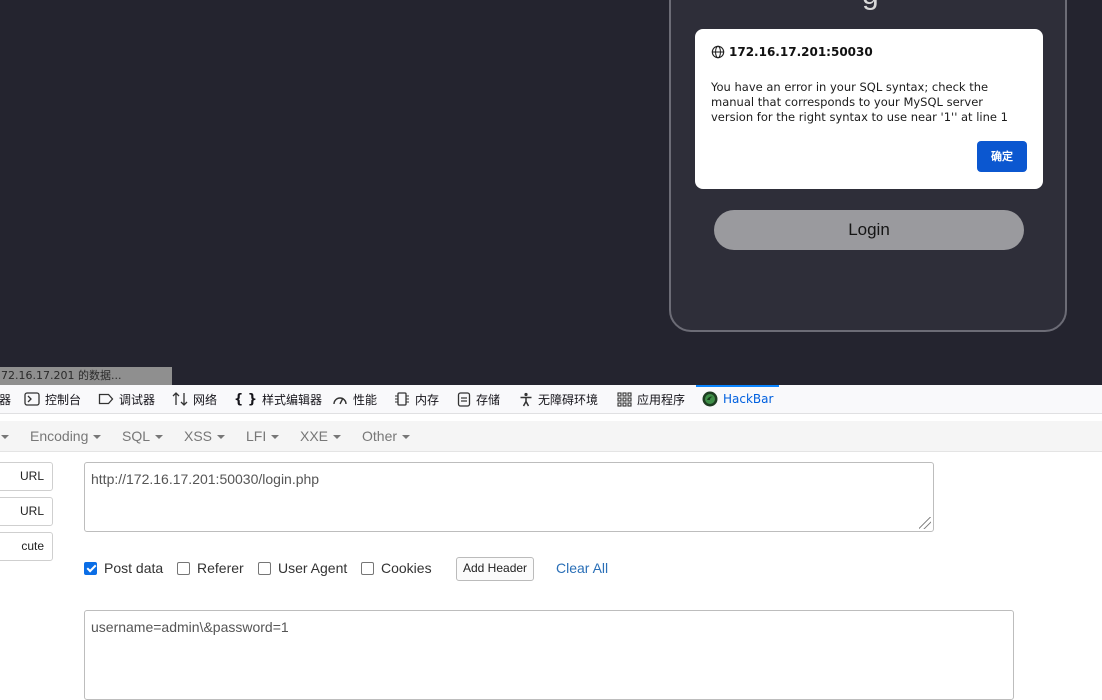  Describe the element at coordinates (464, 399) in the screenshot. I see `storage-icon` at that location.